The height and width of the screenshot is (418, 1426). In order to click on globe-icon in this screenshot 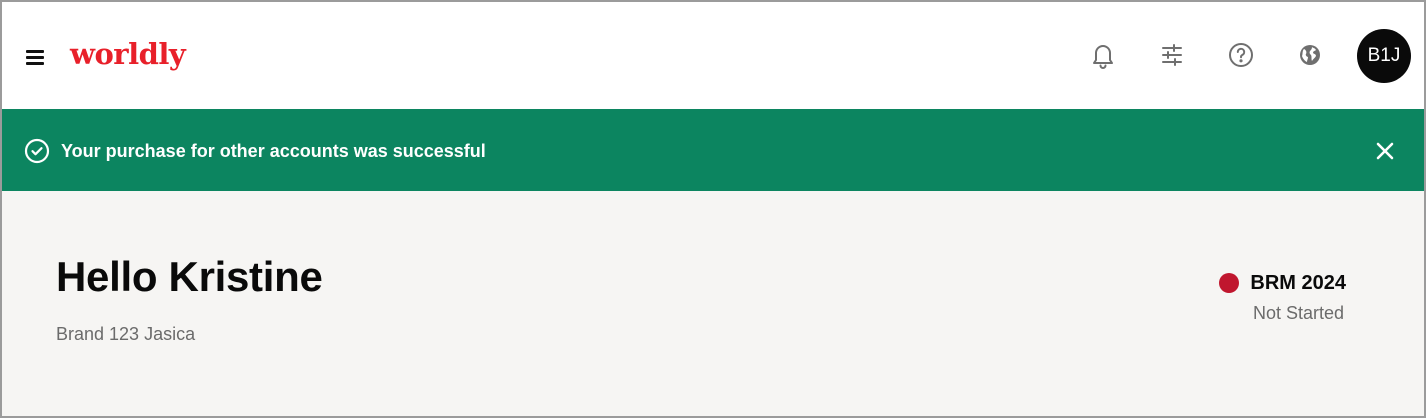, I will do `click(1310, 55)`.